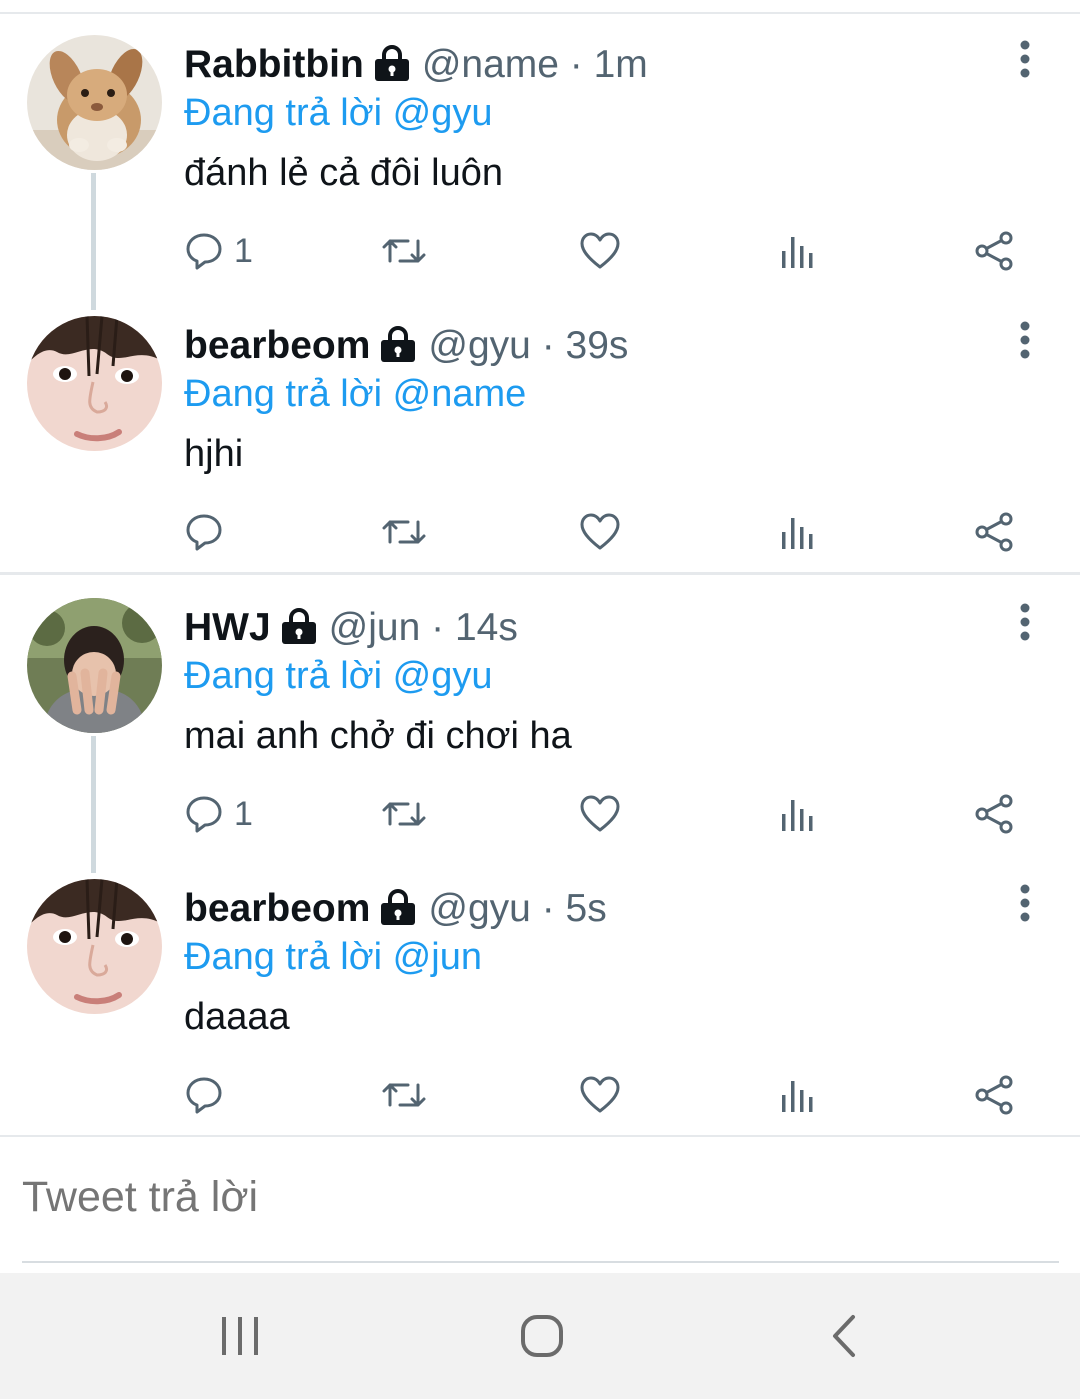  I want to click on tweet-header: bearbeom @gyu · 39s, so click(406, 346).